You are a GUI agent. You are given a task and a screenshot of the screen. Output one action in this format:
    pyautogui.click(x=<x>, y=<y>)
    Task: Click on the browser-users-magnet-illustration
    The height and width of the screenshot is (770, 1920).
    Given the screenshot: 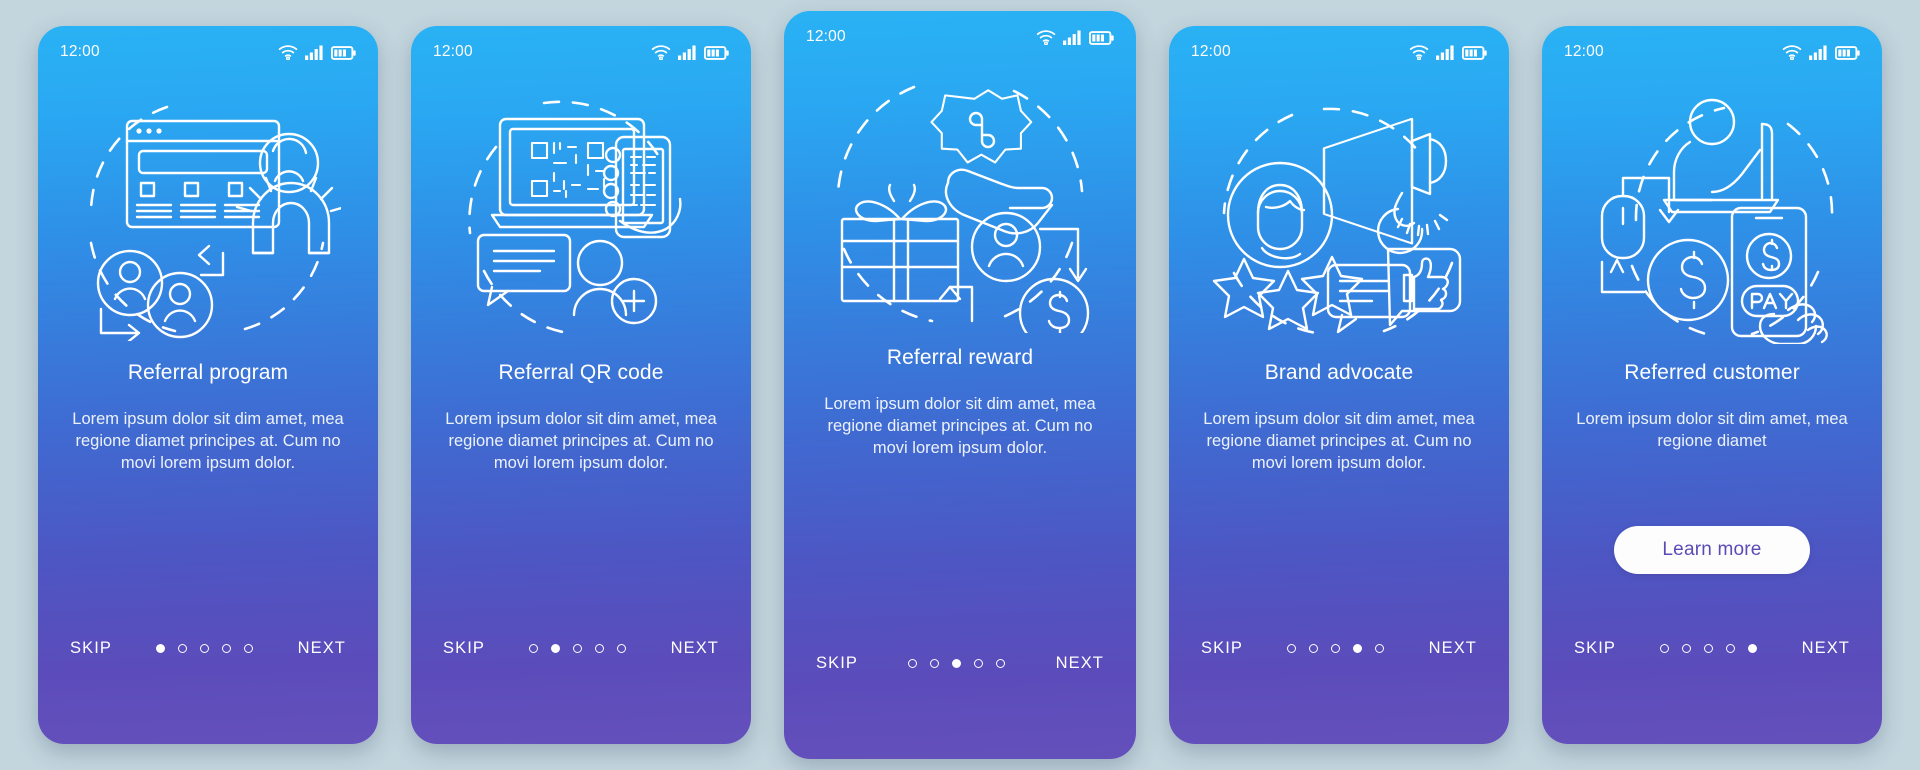 What is the action you would take?
    pyautogui.click(x=208, y=217)
    